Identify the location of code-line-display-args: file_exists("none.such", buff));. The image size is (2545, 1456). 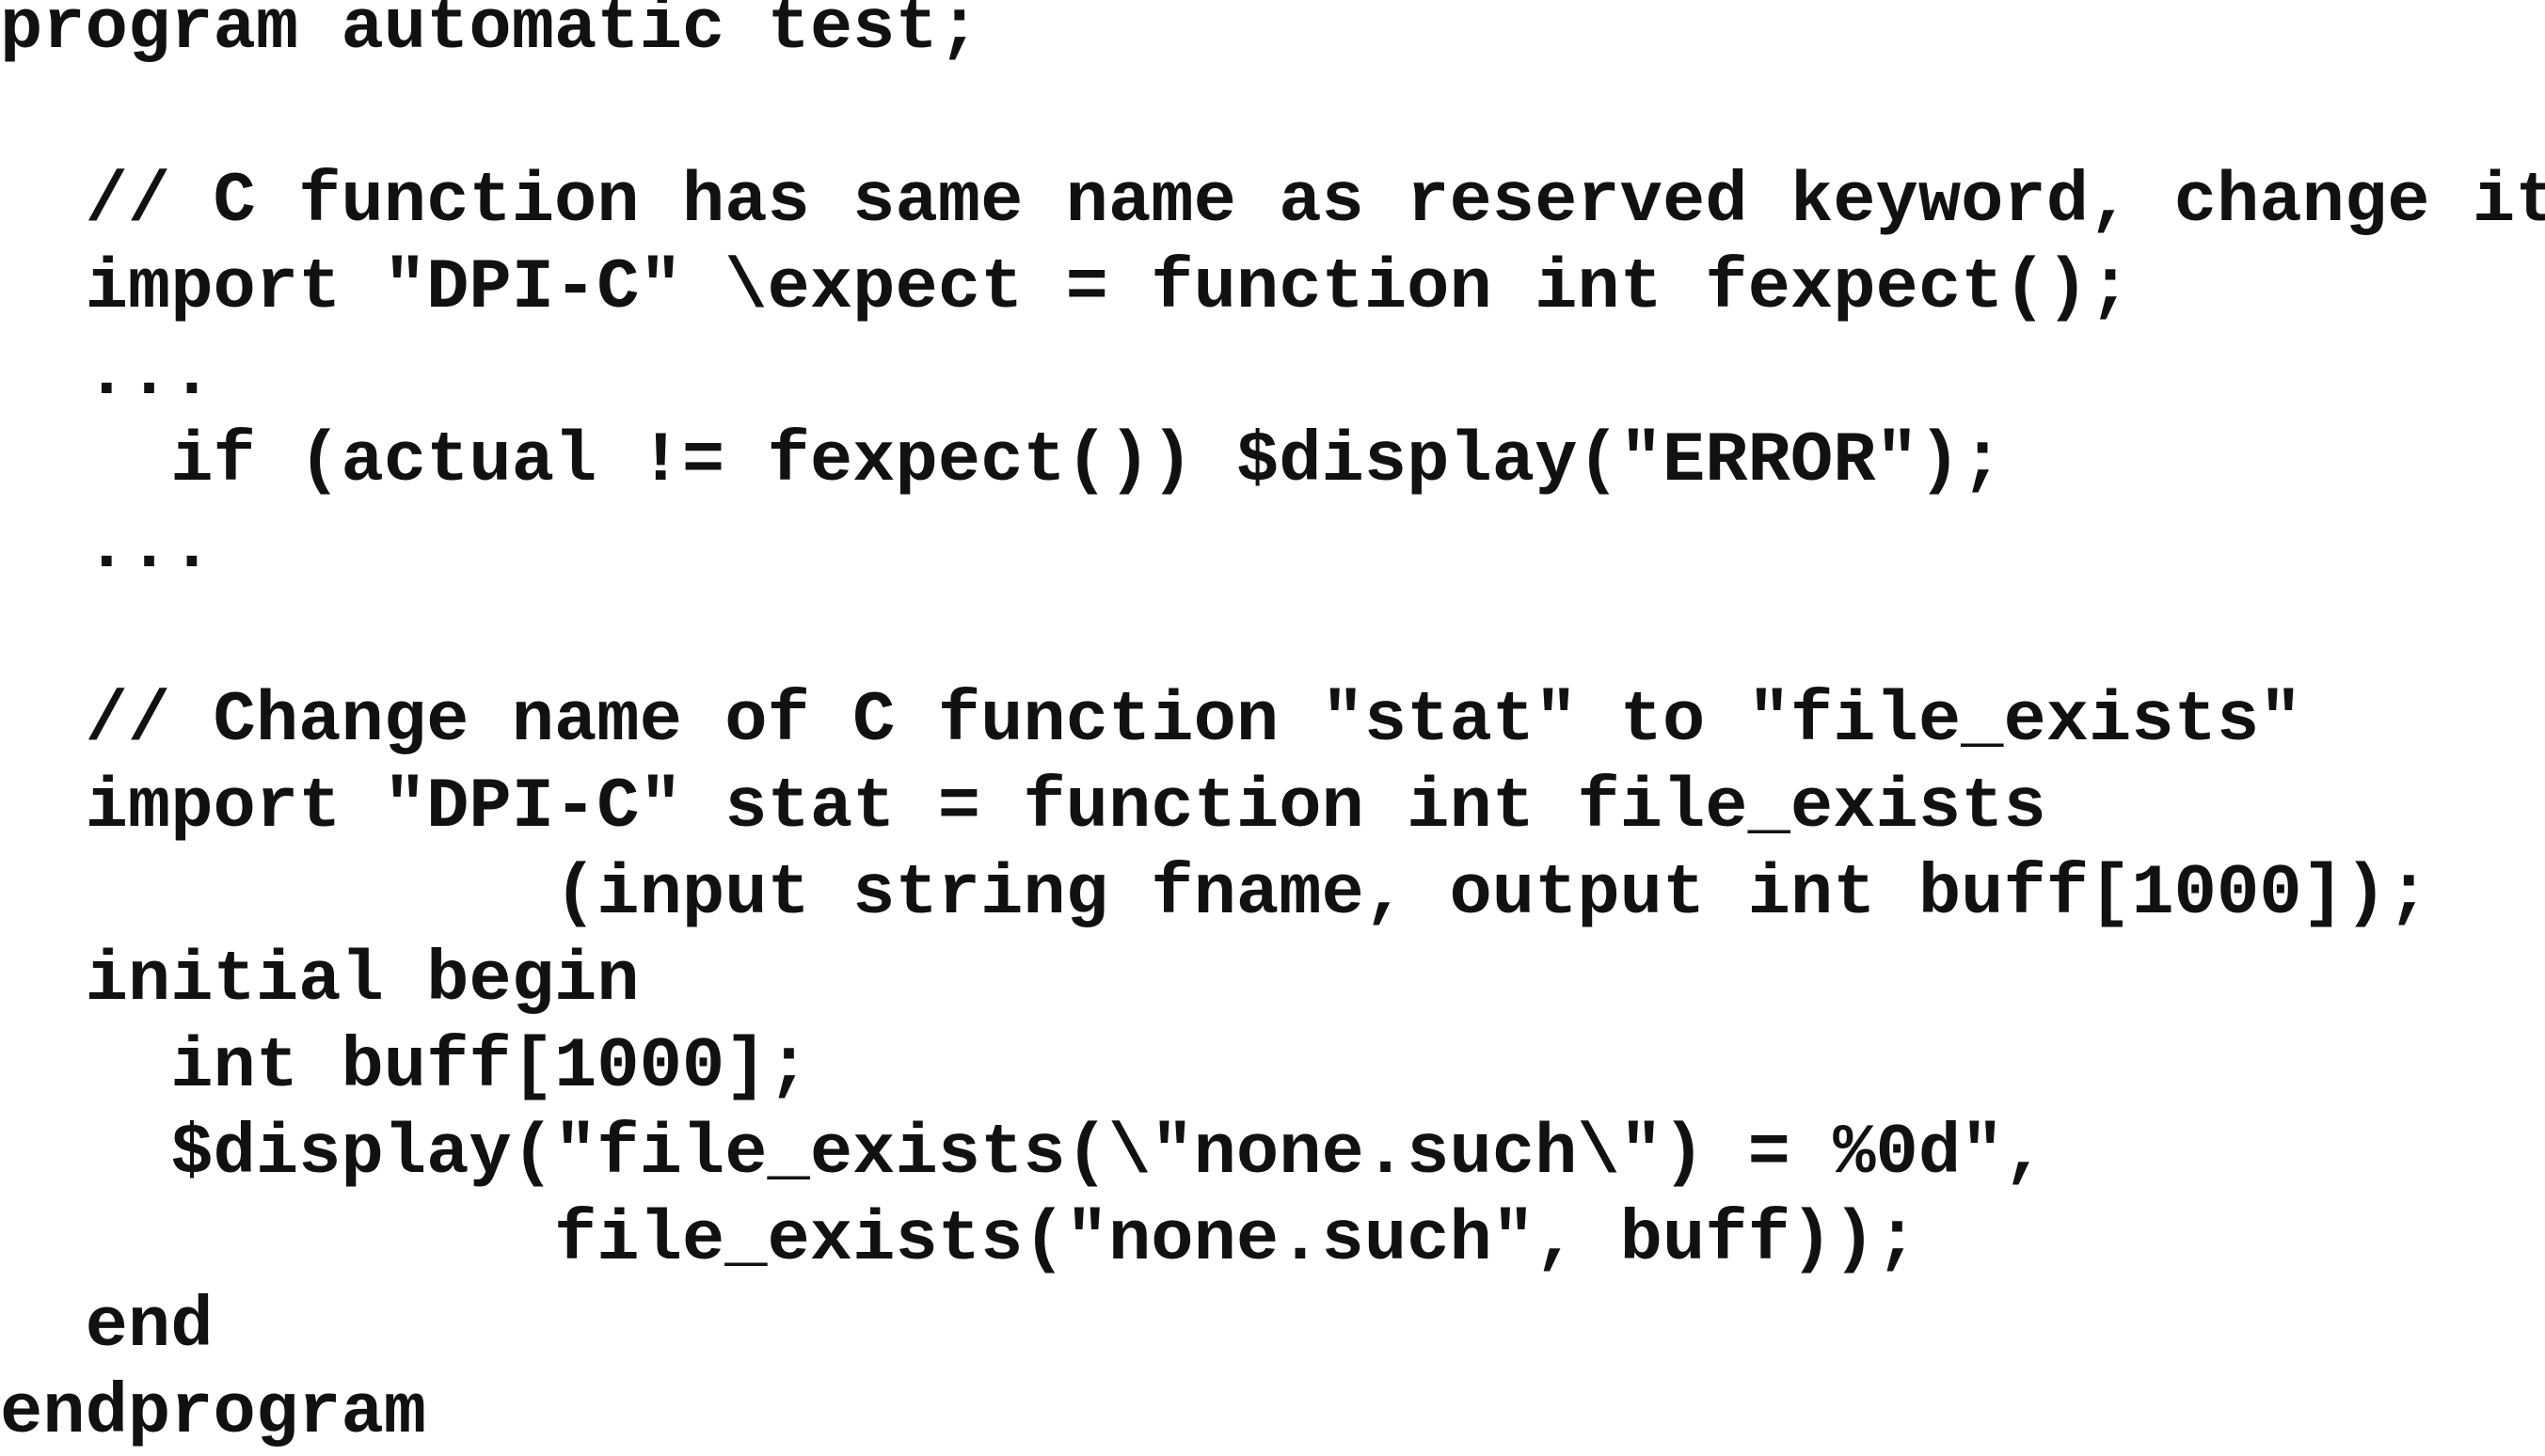
(959, 1239).